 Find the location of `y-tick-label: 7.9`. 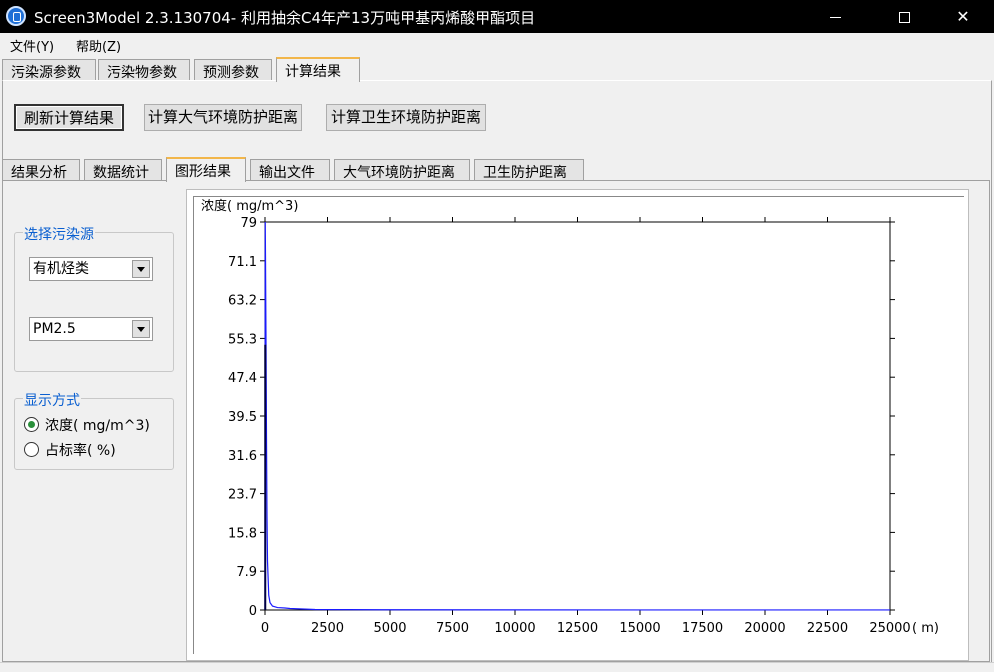

y-tick-label: 7.9 is located at coordinates (246, 572).